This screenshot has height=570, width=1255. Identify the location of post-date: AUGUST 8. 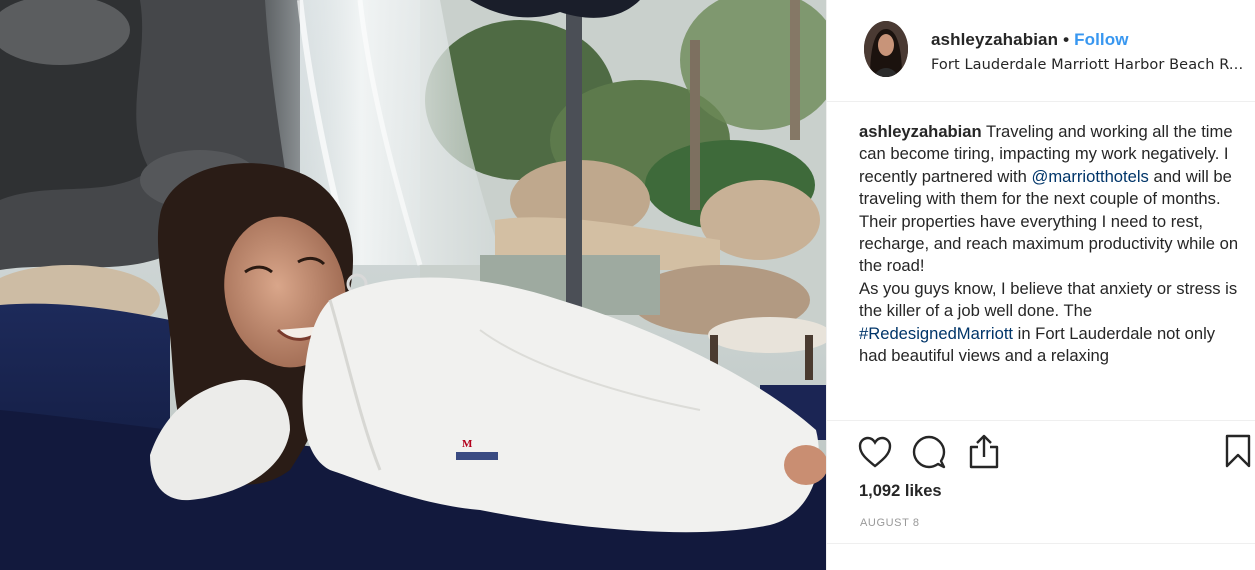
(890, 523).